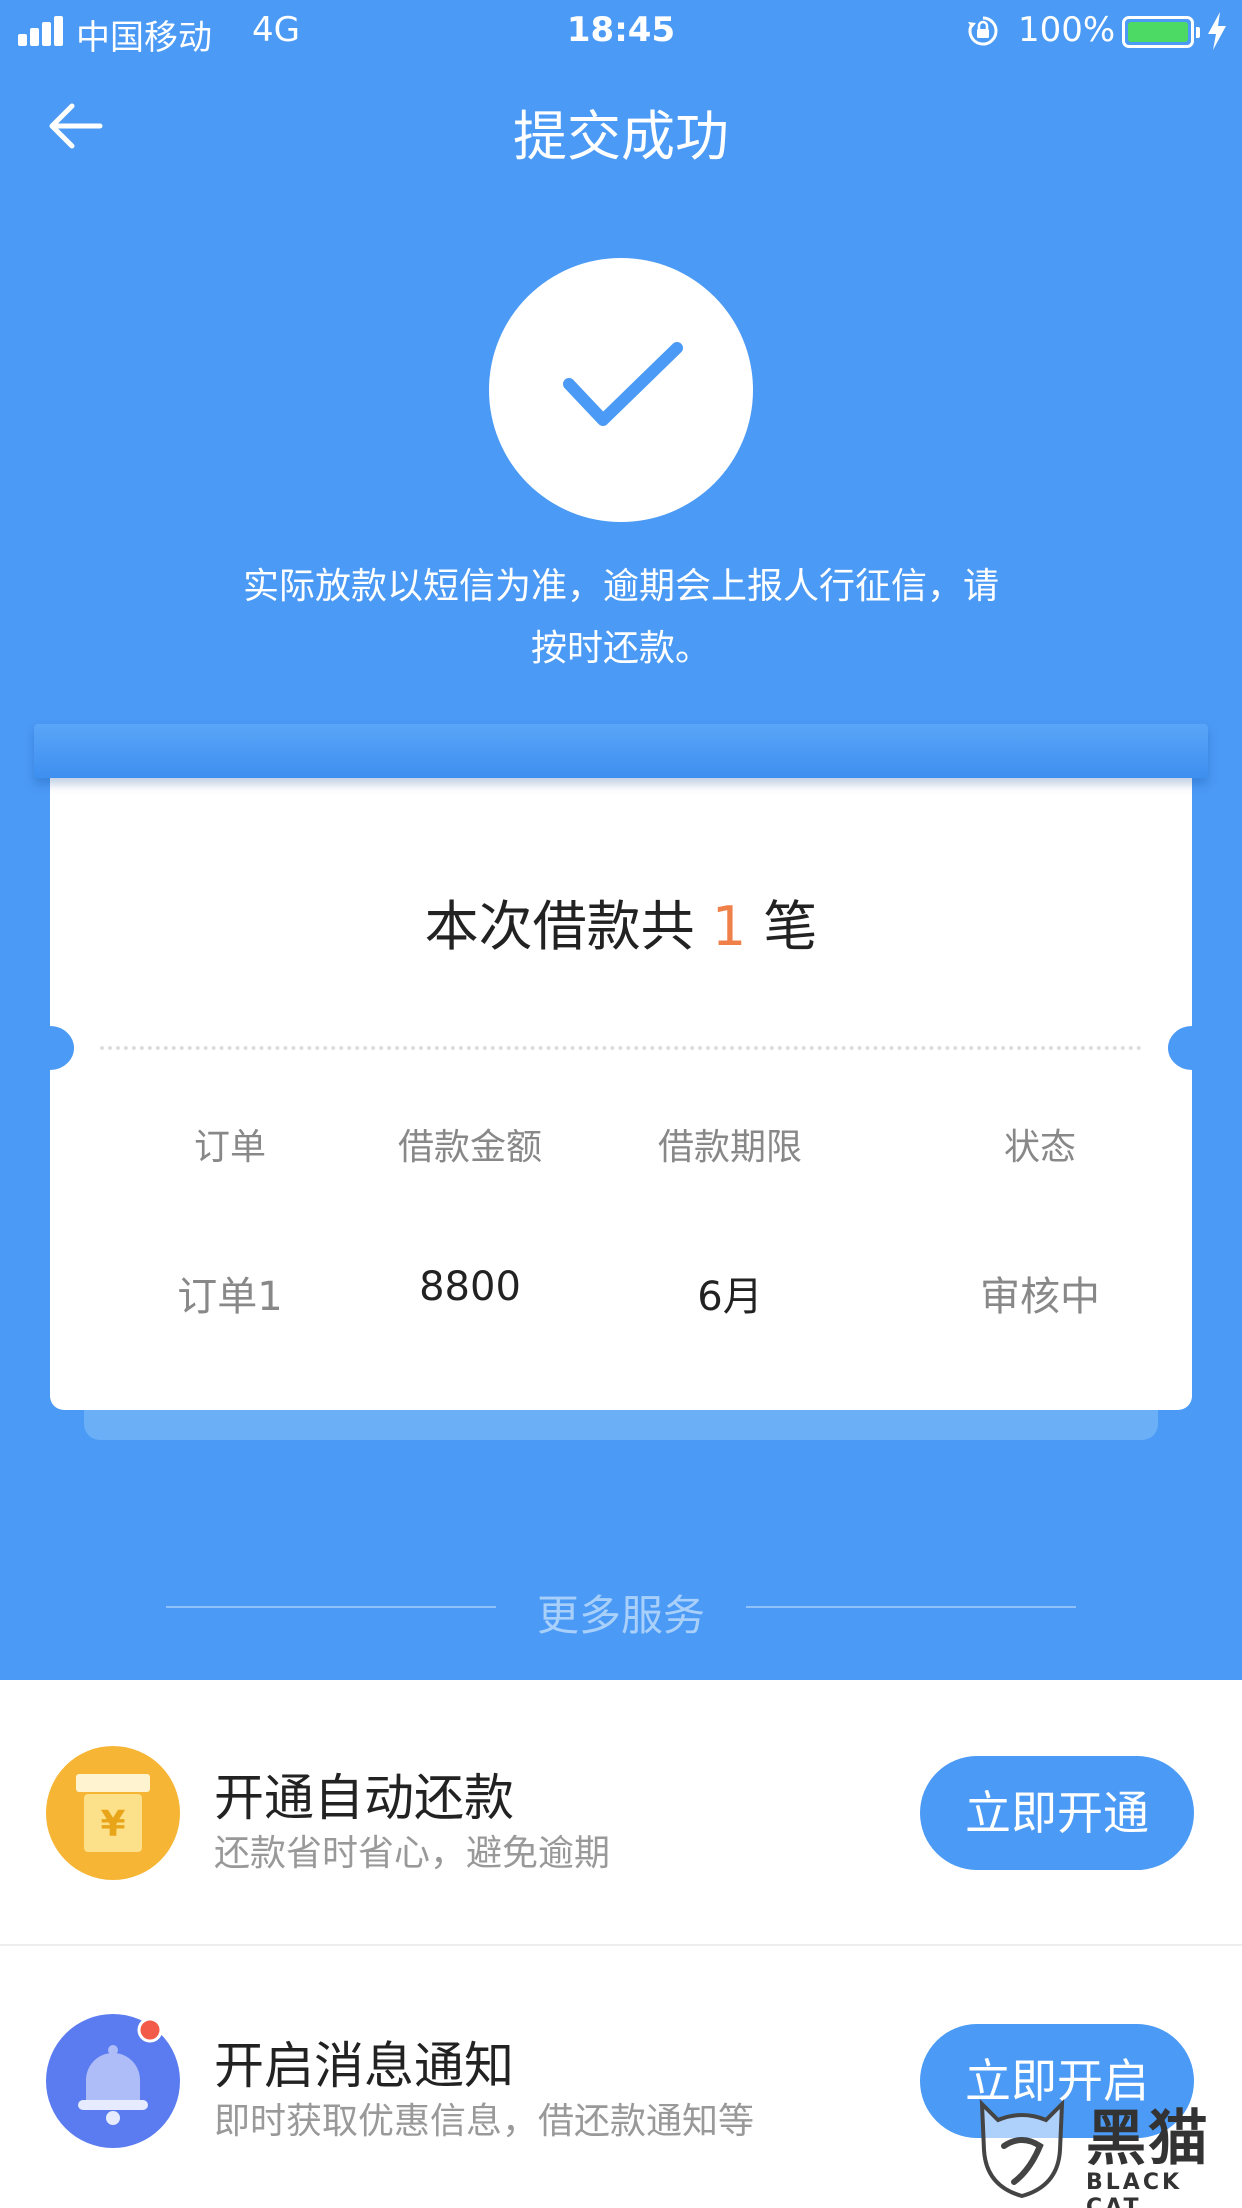 Image resolution: width=1242 pixels, height=2208 pixels. Describe the element at coordinates (623, 384) in the screenshot. I see `checkmark-icon` at that location.